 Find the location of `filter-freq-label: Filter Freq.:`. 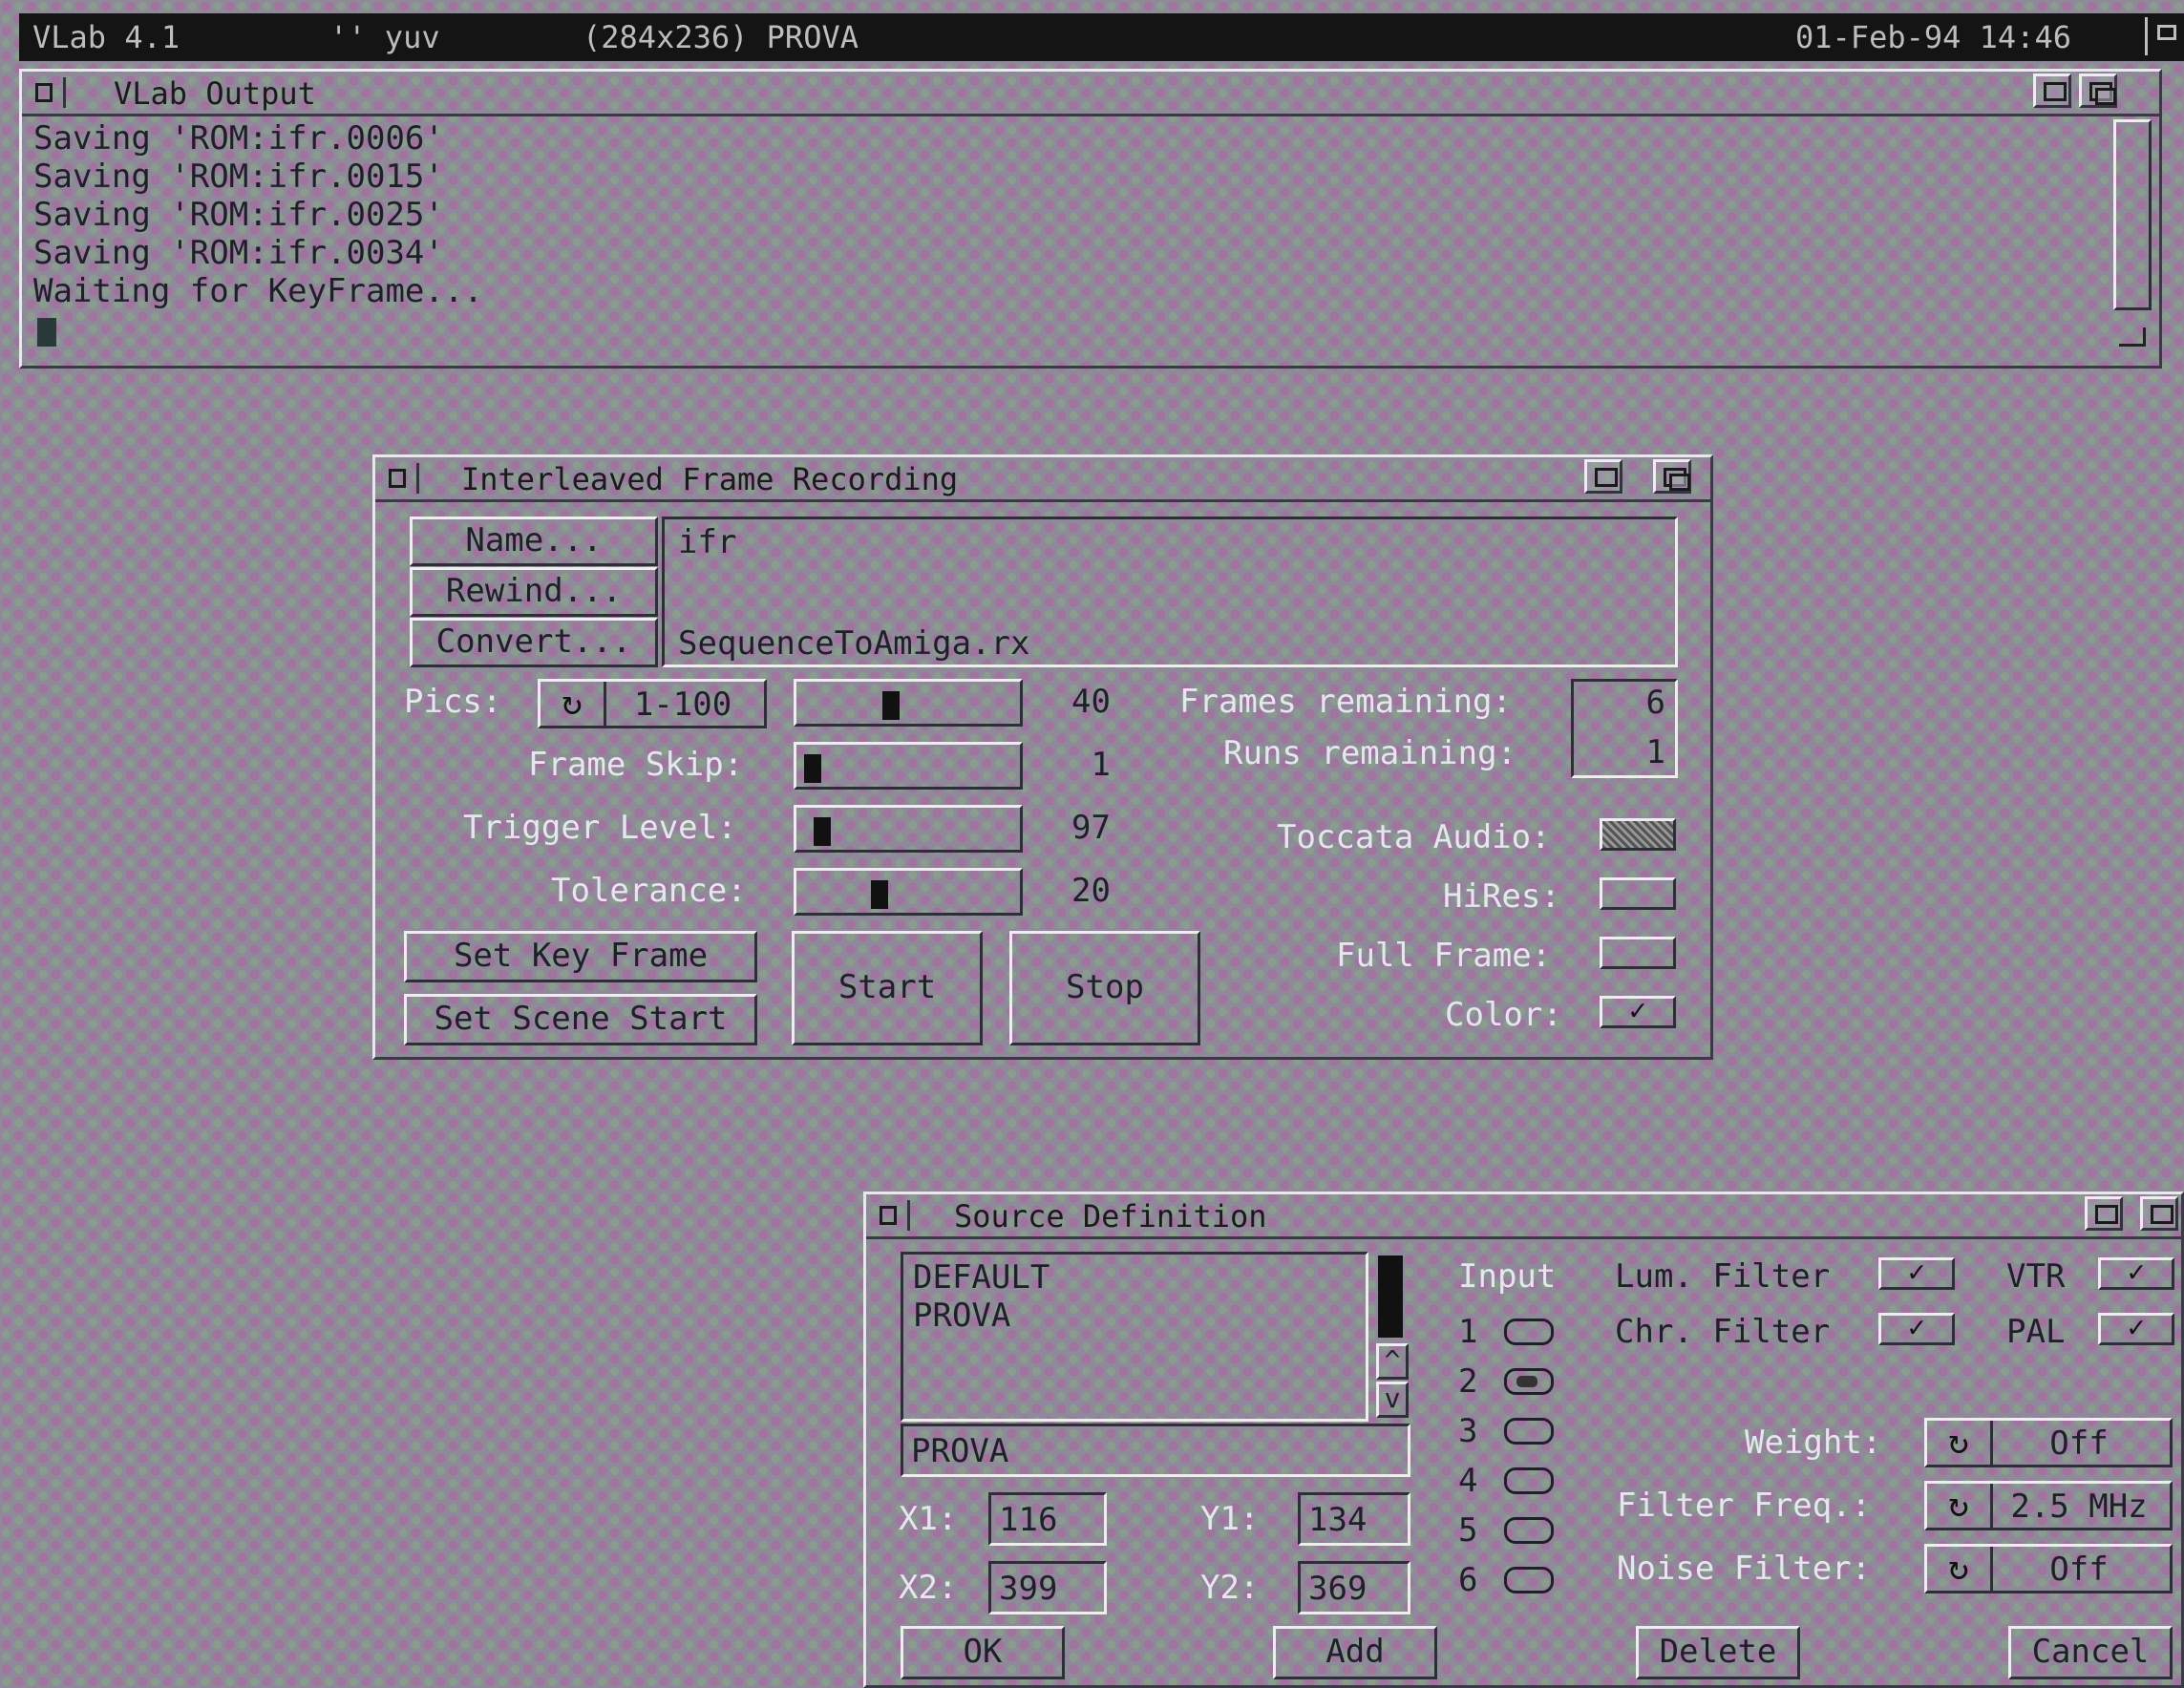

filter-freq-label: Filter Freq.: is located at coordinates (1745, 1506).